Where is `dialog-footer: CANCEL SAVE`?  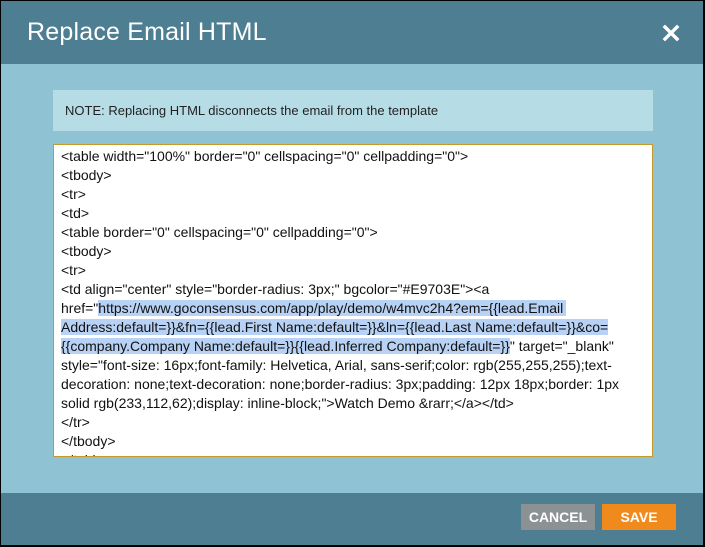
dialog-footer: CANCEL SAVE is located at coordinates (352, 519).